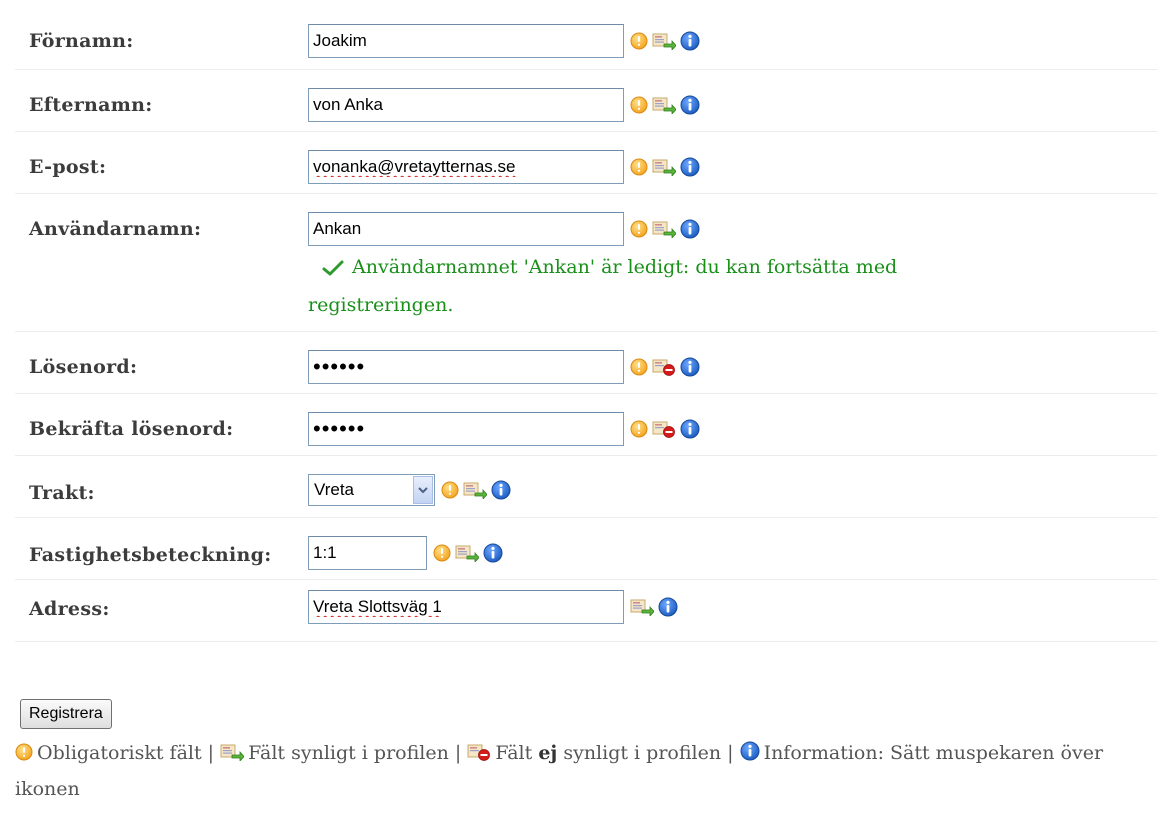 This screenshot has width=1157, height=816. I want to click on row-fornamn: Förnamn:, so click(586, 39).